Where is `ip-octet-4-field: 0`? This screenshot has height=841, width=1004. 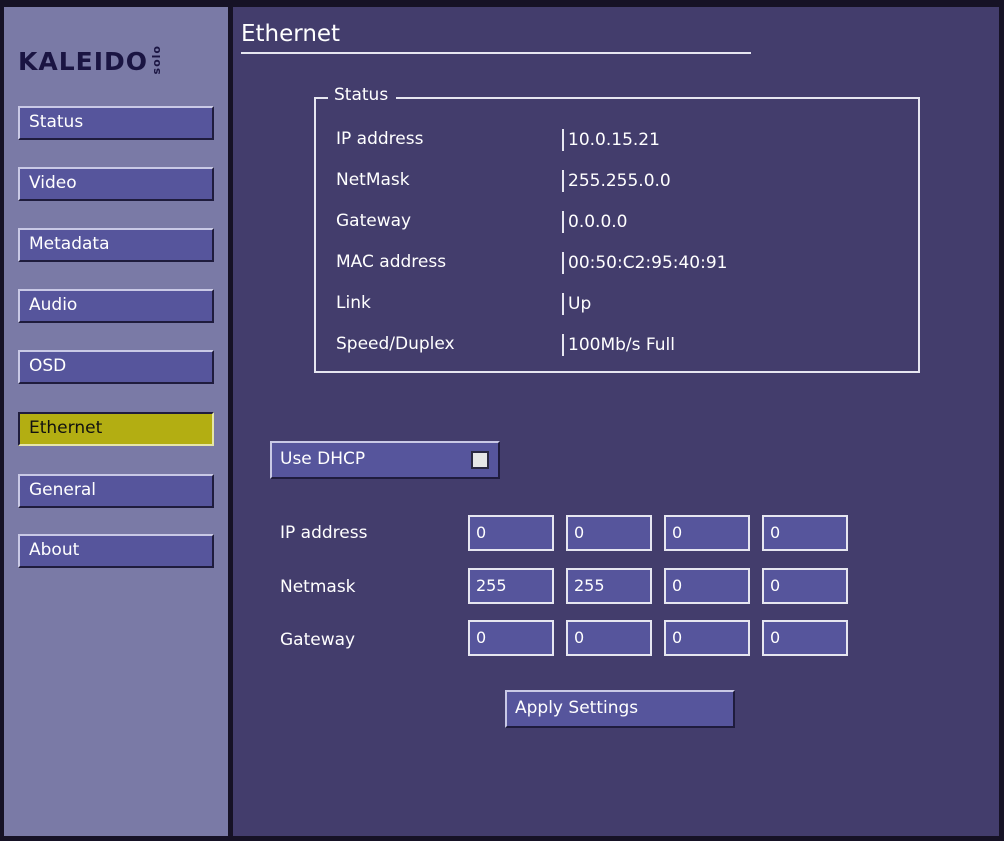 ip-octet-4-field: 0 is located at coordinates (805, 533).